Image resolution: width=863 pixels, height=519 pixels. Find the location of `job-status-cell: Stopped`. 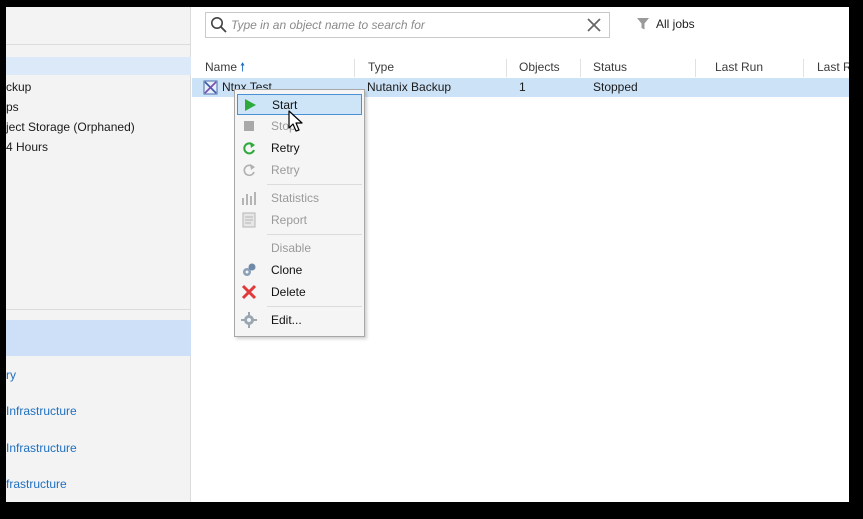

job-status-cell: Stopped is located at coordinates (615, 87).